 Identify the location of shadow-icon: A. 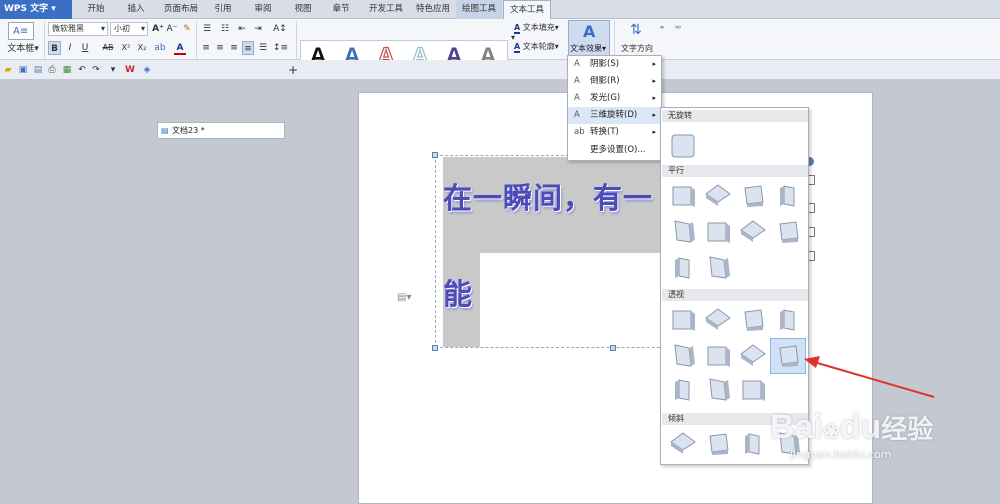
(577, 64).